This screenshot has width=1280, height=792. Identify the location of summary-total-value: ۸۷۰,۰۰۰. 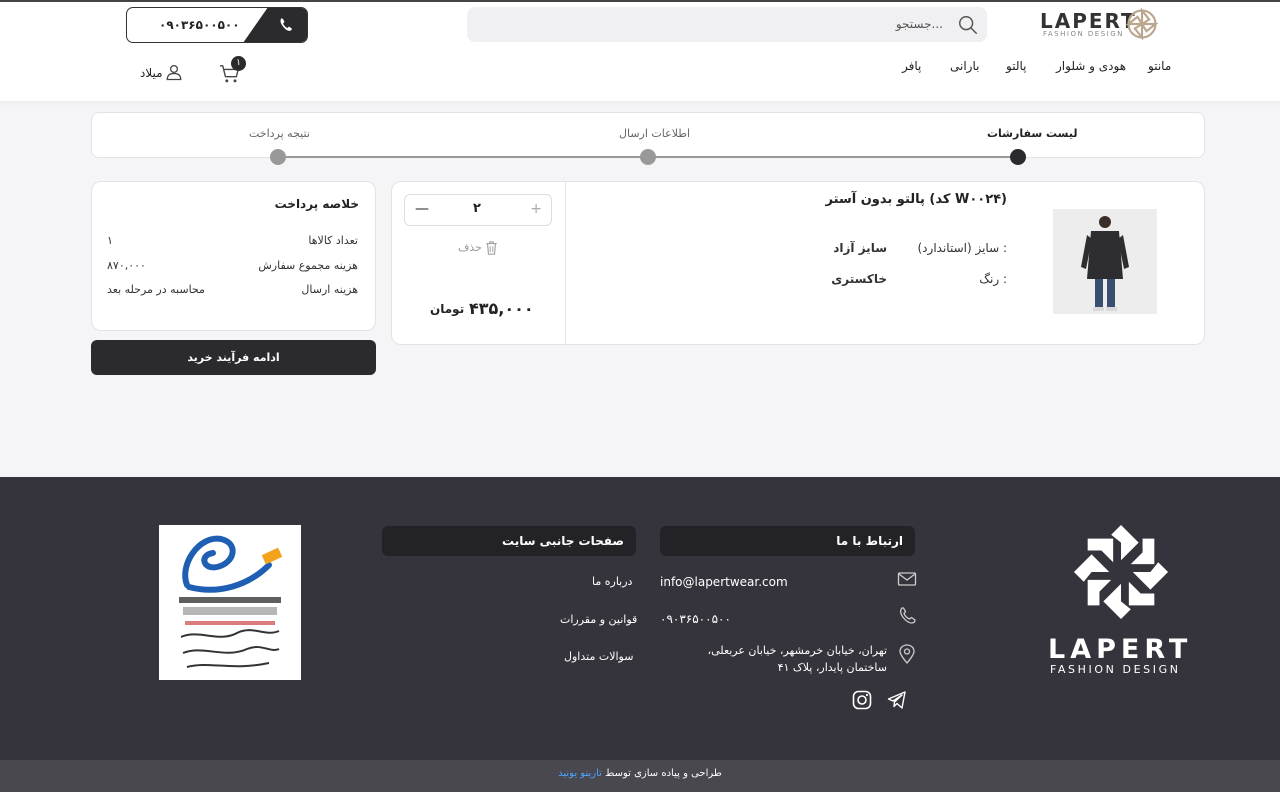
(126, 265).